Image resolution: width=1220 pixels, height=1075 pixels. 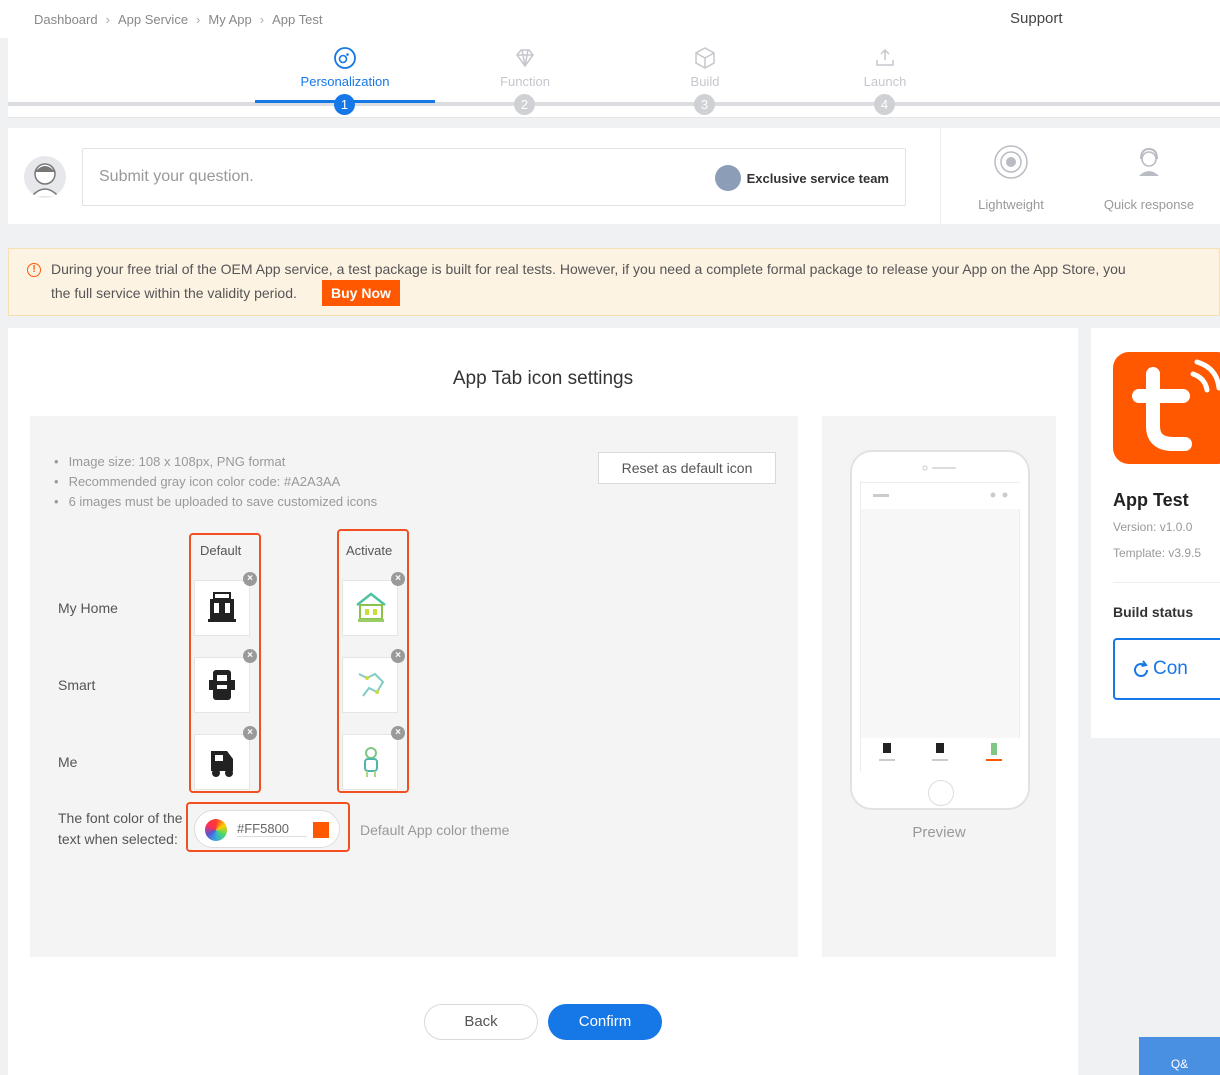 What do you see at coordinates (941, 793) in the screenshot?
I see `phone-home-button` at bounding box center [941, 793].